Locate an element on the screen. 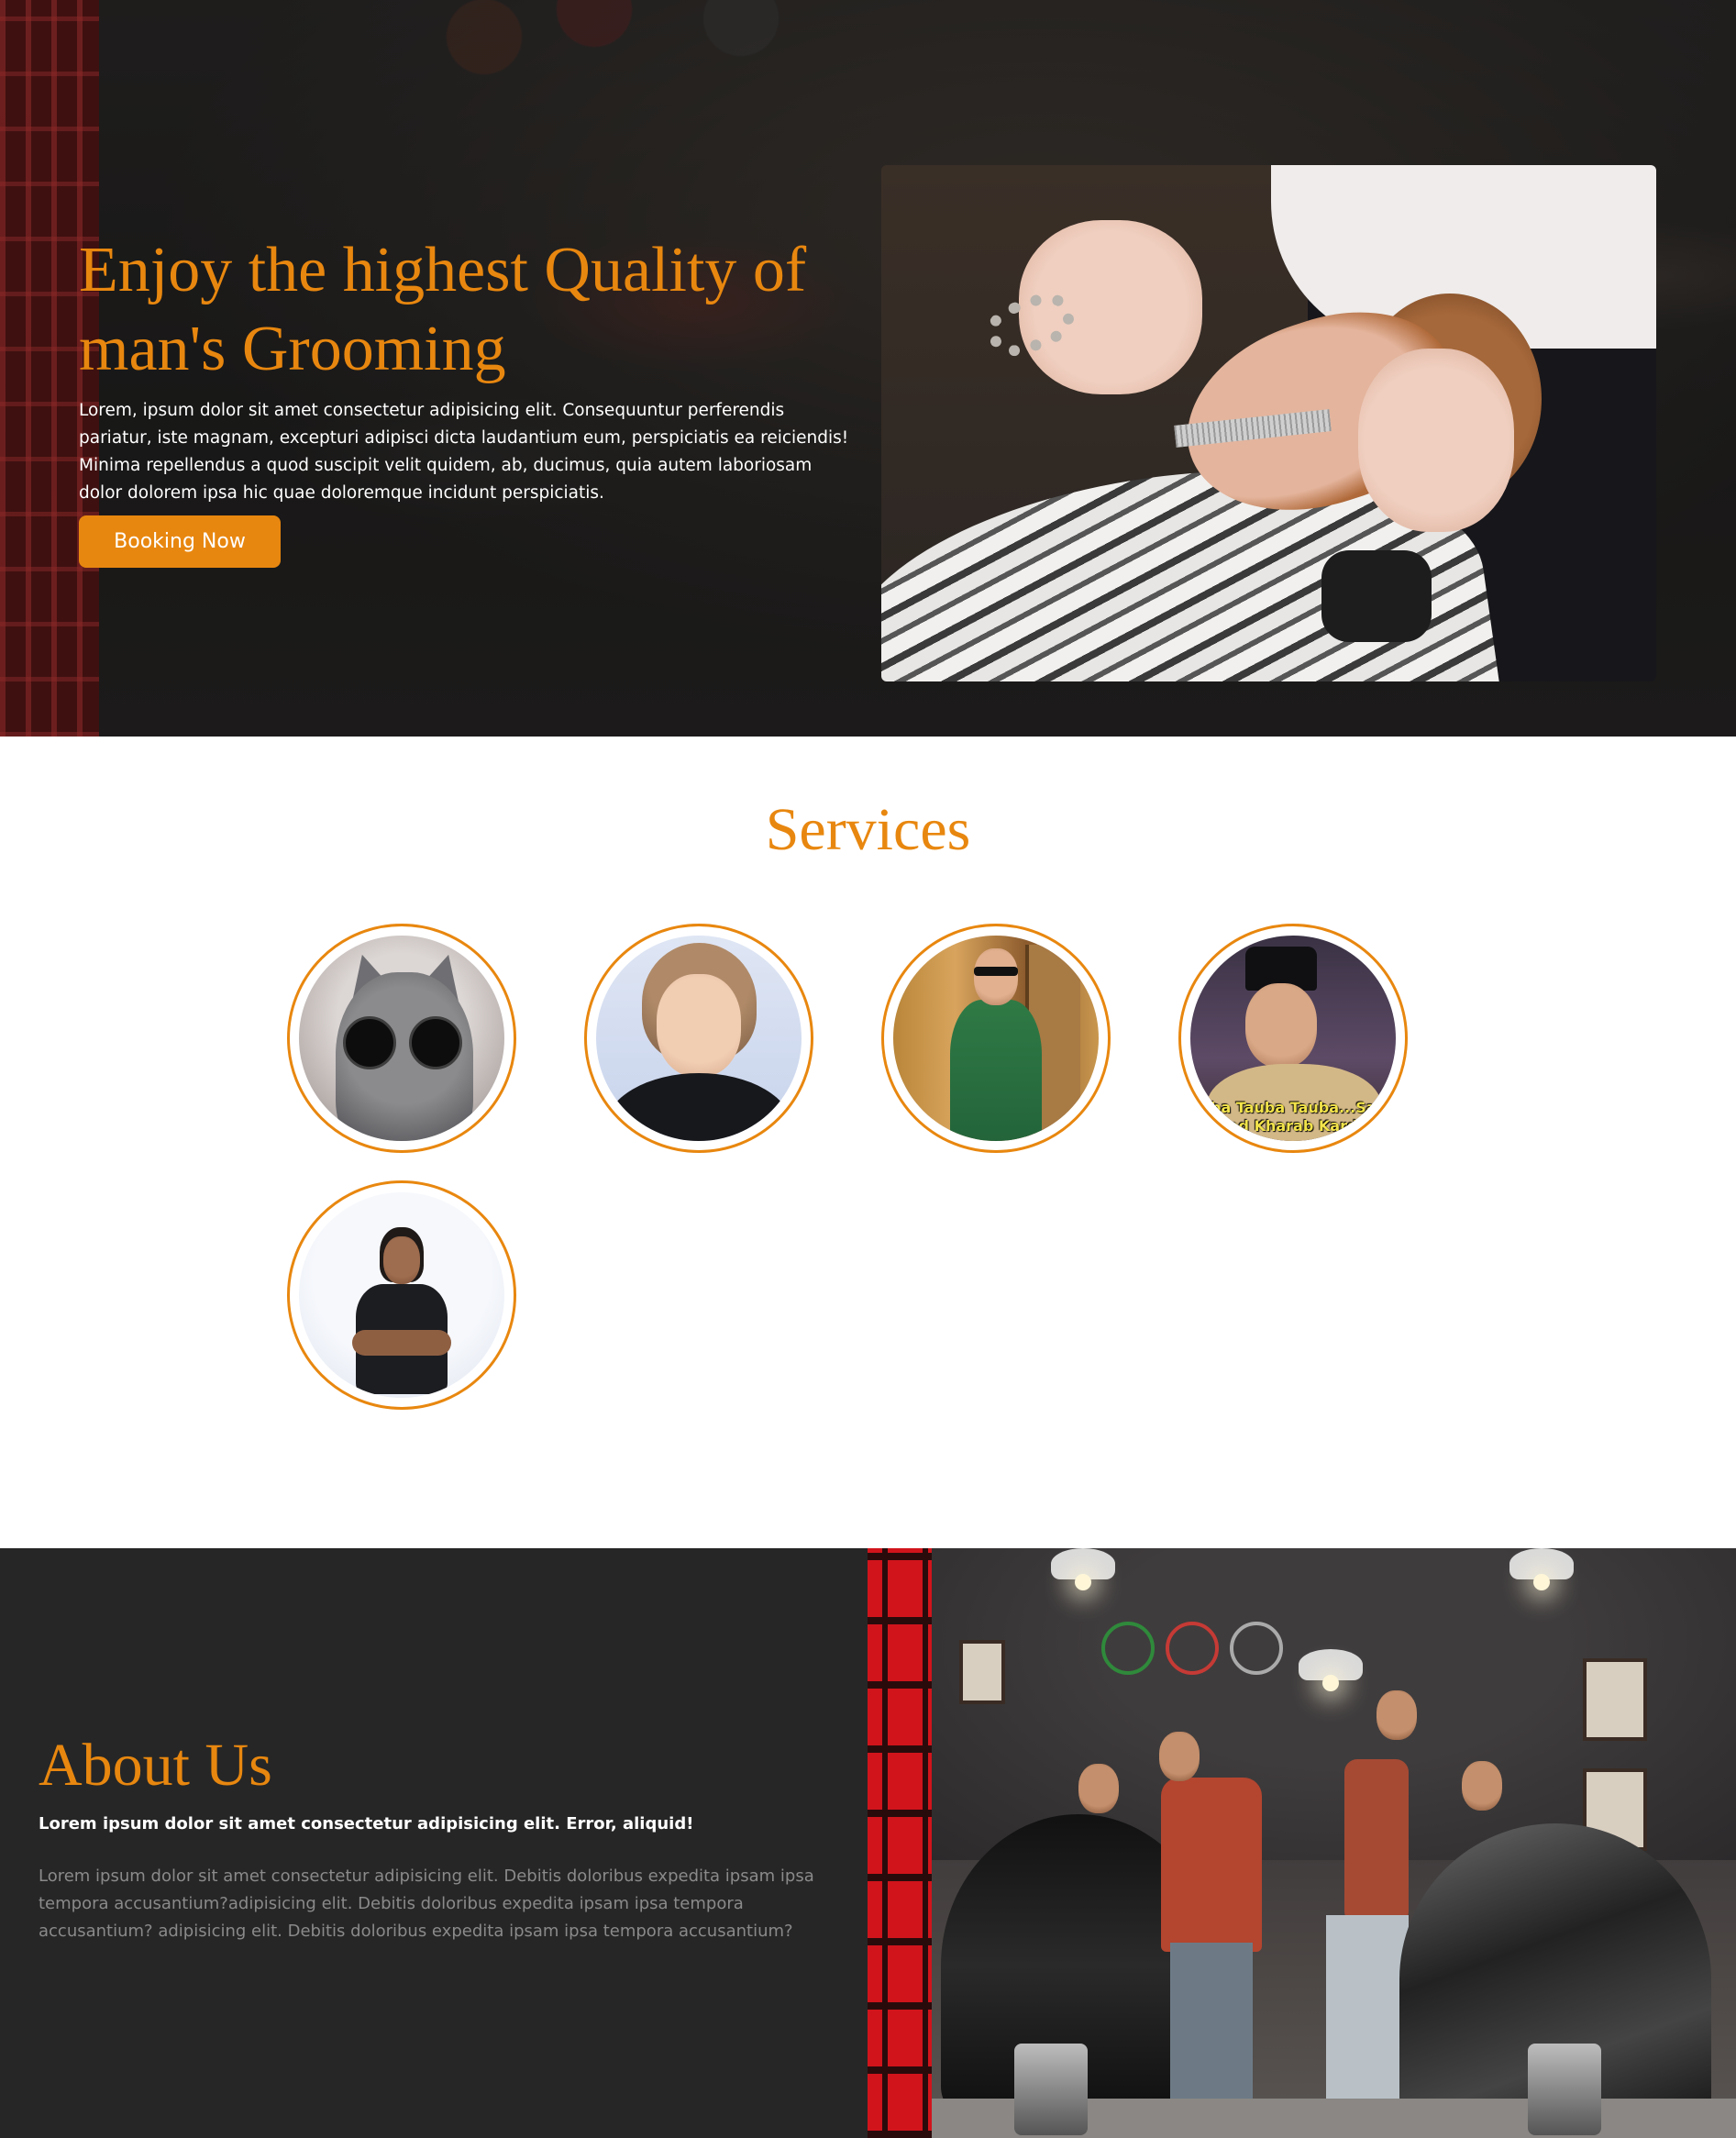 This screenshot has height=2138, width=1736. meme-caption-line1: uba Tauba Tauba...Saa is located at coordinates (1293, 1107).